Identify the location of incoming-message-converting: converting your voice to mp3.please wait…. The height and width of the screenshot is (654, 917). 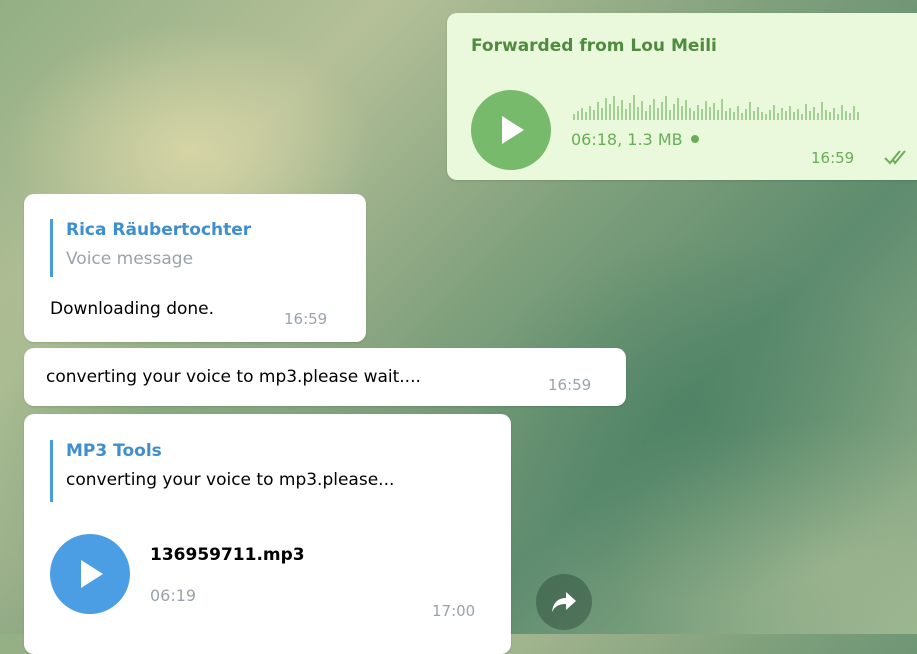
(325, 377).